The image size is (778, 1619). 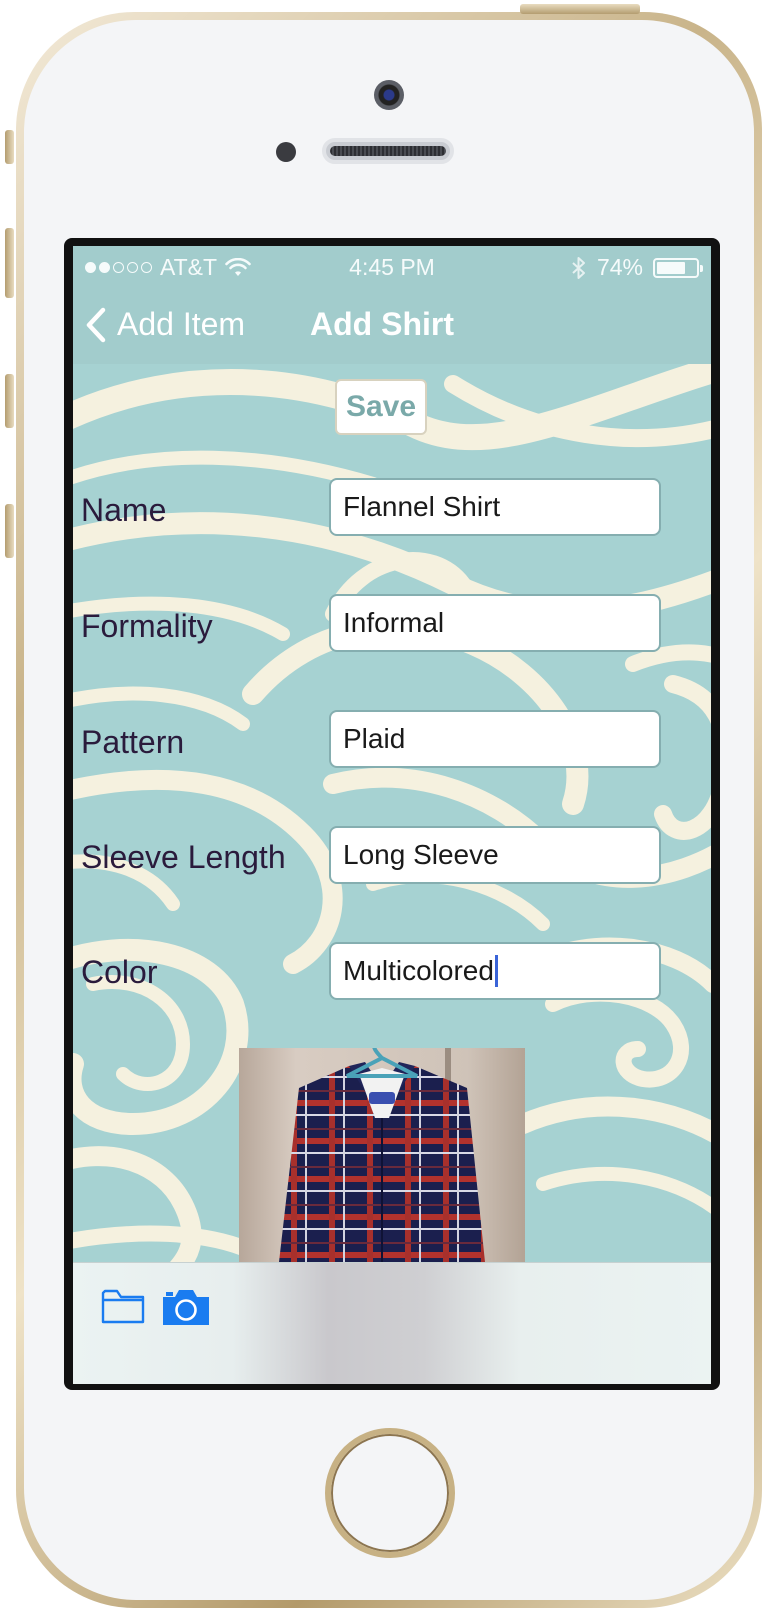 What do you see at coordinates (183, 857) in the screenshot?
I see `field-label-sleeve-length: Sleeve Length` at bounding box center [183, 857].